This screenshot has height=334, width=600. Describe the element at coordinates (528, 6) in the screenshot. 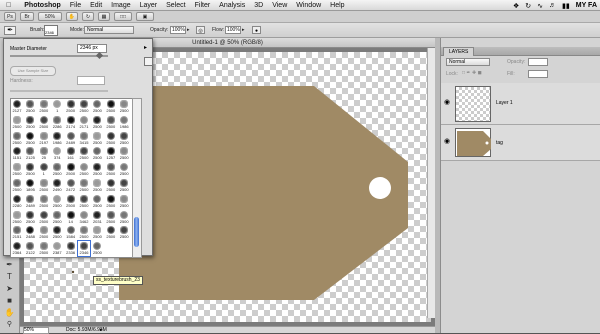

I see `sync-icon: ↻` at that location.